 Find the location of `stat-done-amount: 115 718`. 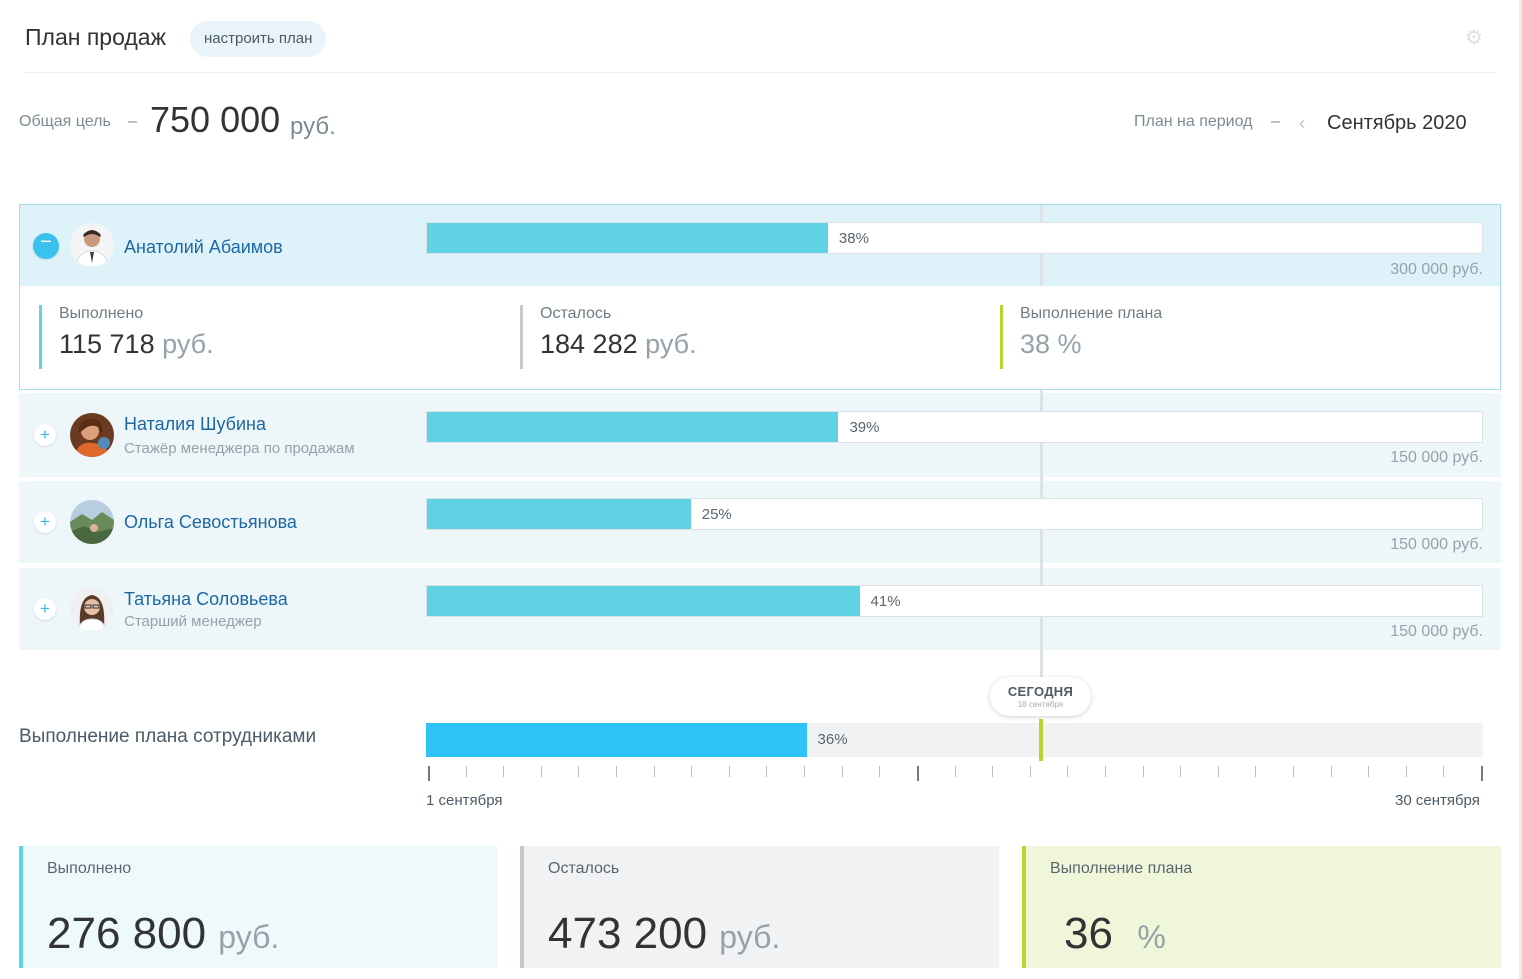

stat-done-amount: 115 718 is located at coordinates (107, 344).